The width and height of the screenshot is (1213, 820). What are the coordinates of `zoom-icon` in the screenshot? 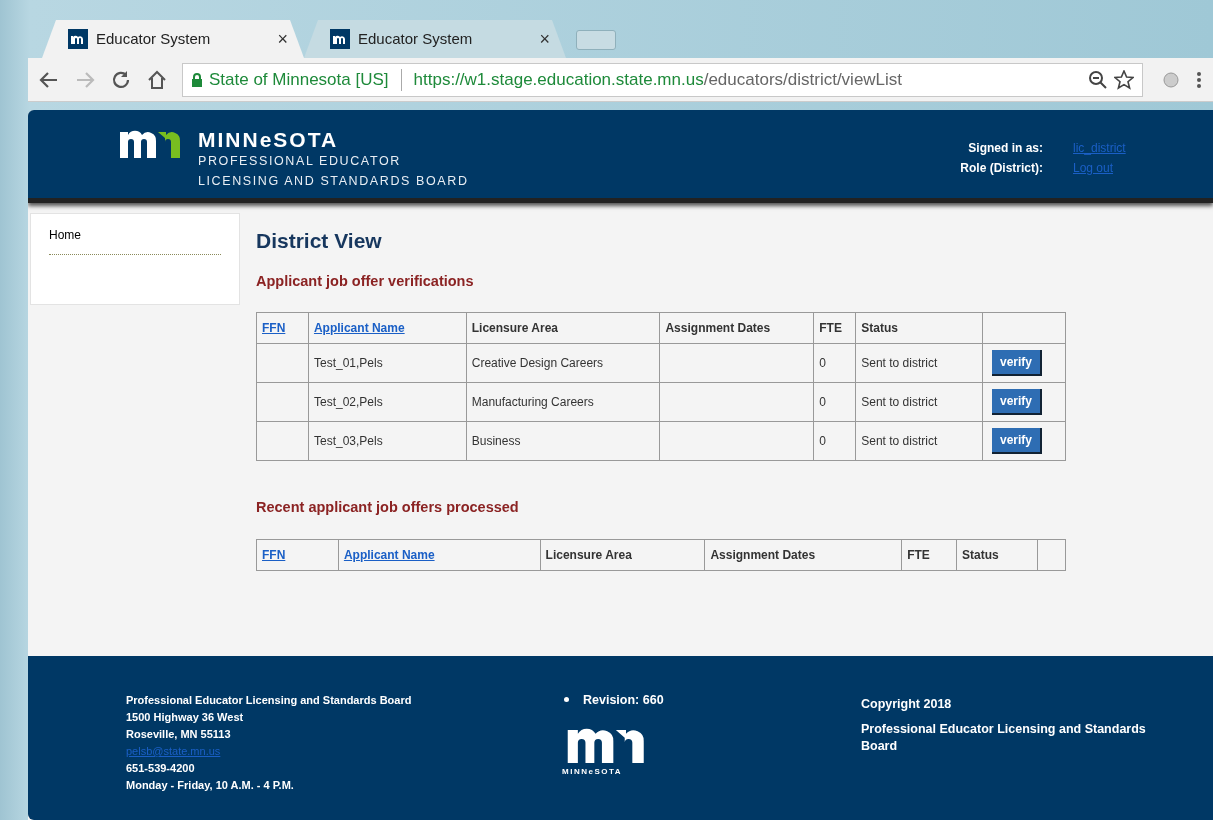 It's located at (1098, 79).